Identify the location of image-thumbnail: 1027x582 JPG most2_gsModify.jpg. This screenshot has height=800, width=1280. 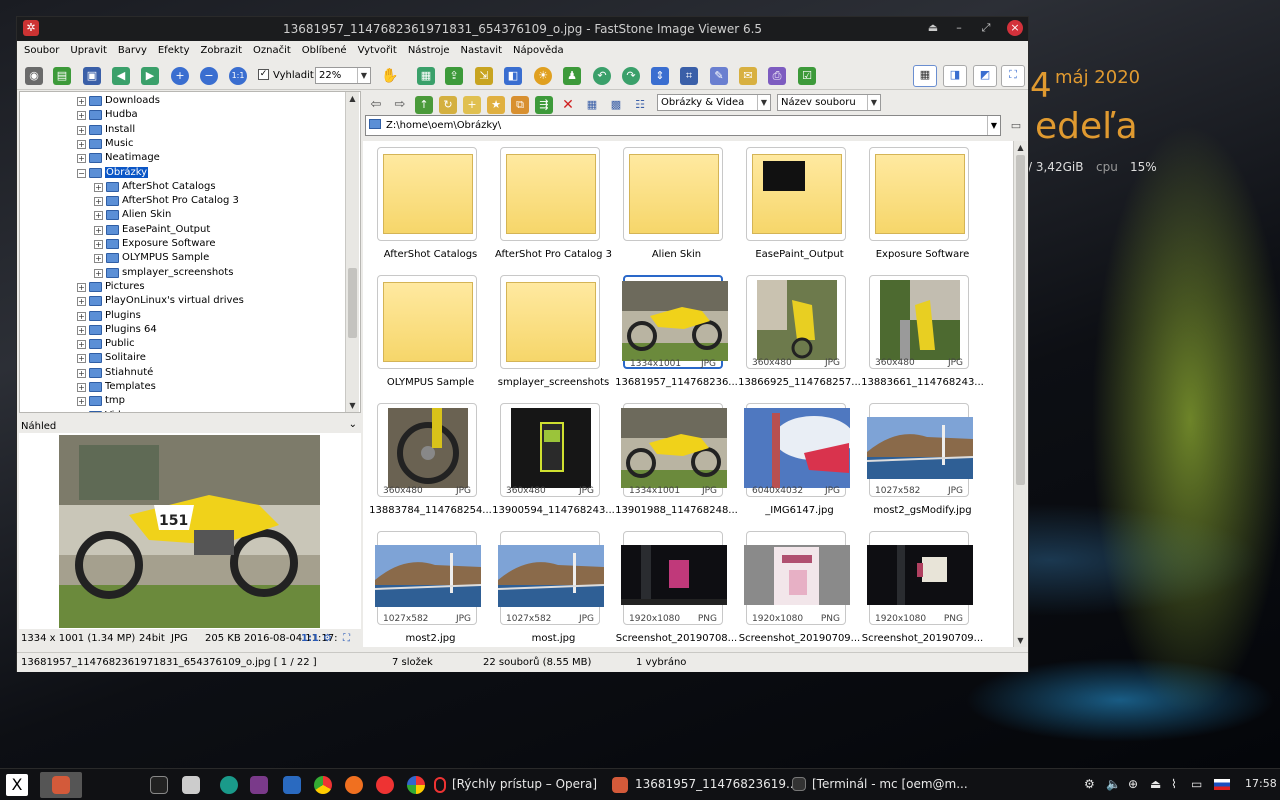
(922, 463).